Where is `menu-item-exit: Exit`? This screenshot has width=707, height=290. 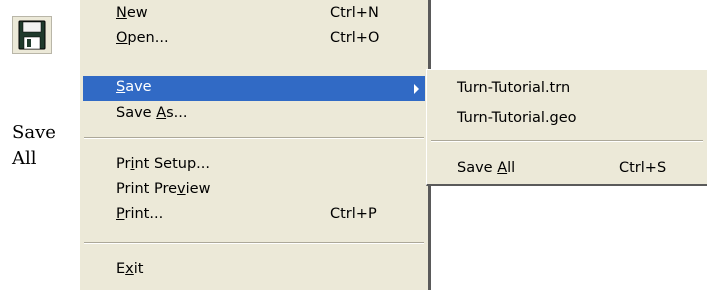
menu-item-exit: Exit is located at coordinates (254, 270).